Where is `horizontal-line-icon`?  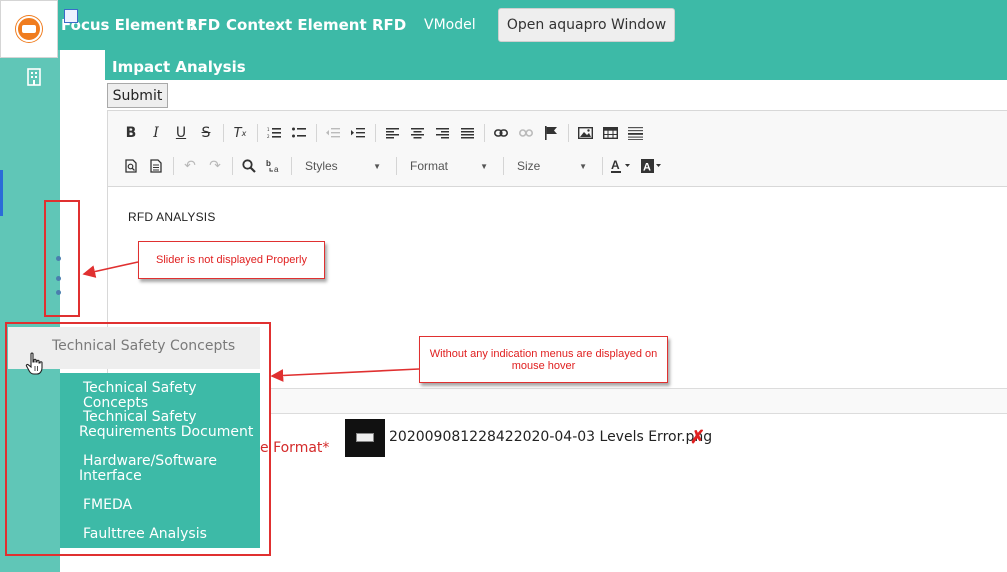 horizontal-line-icon is located at coordinates (635, 133).